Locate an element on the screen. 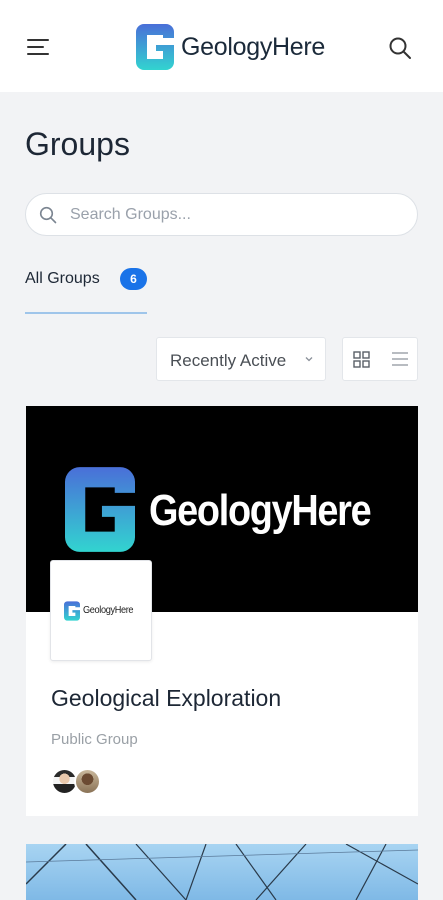  top-header: GeologyHere is located at coordinates (221, 46).